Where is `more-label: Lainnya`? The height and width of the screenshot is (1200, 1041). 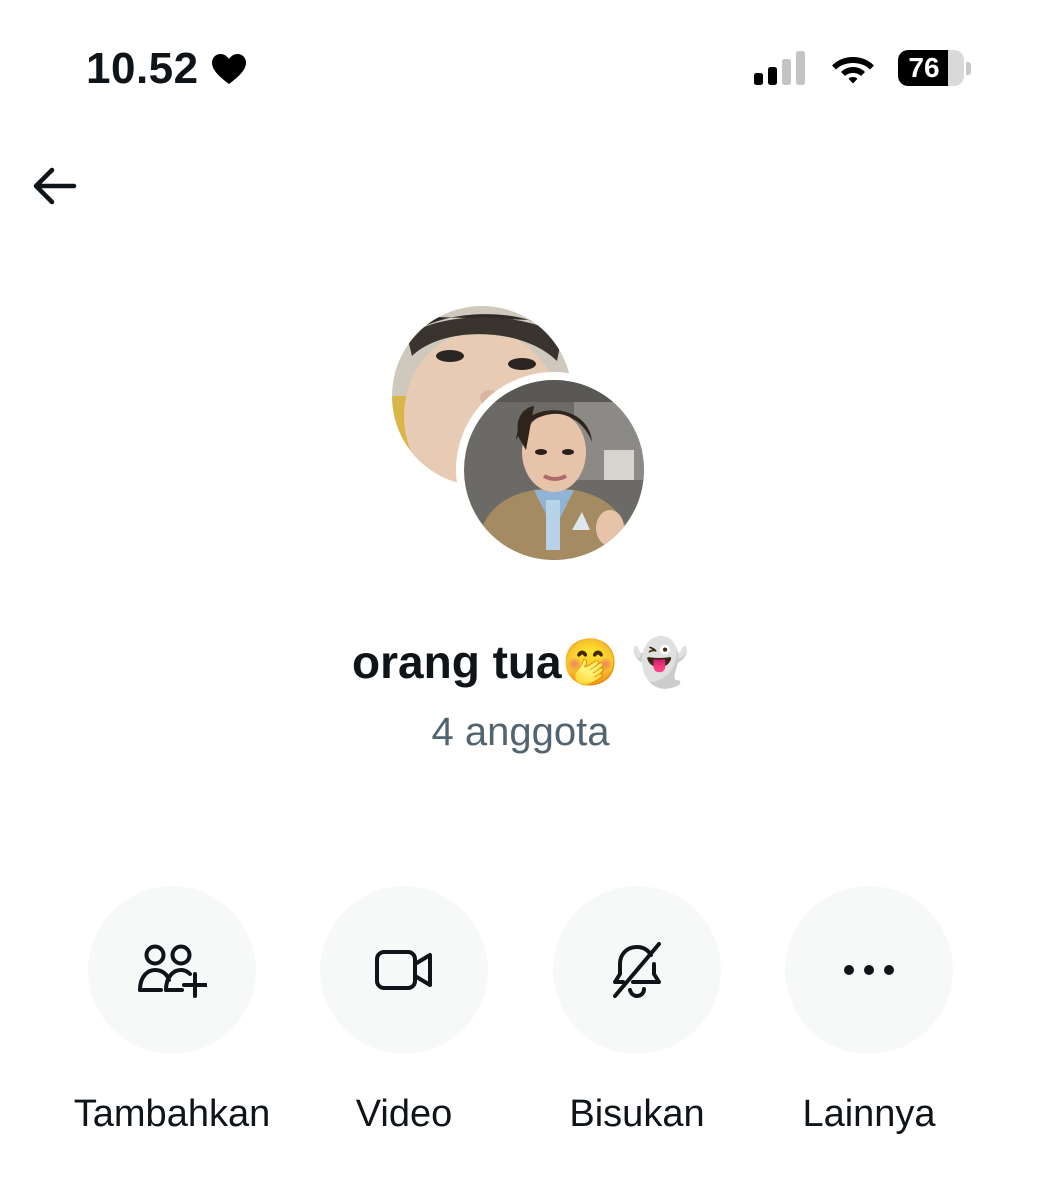
more-label: Lainnya is located at coordinates (869, 1114).